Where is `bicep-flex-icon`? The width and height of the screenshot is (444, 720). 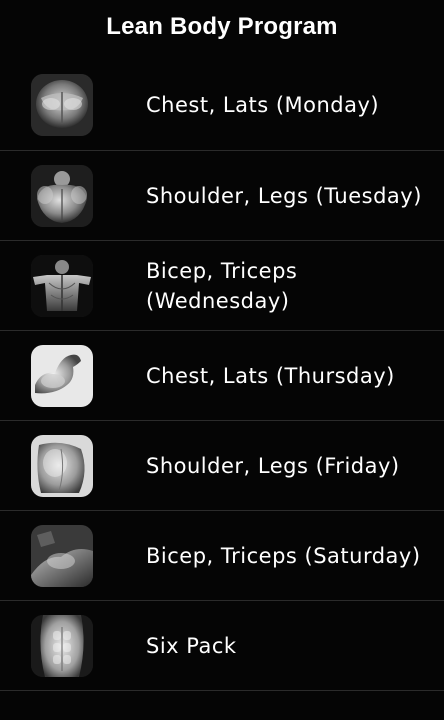
bicep-flex-icon is located at coordinates (62, 376).